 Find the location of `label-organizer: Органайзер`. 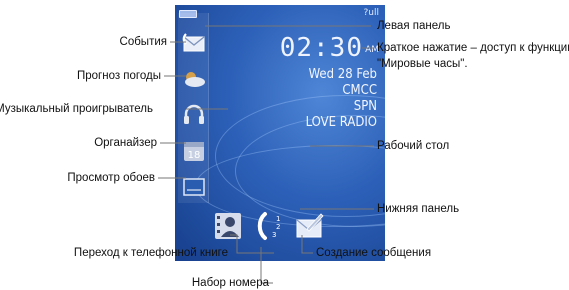

label-organizer: Органайзер is located at coordinates (125, 143).